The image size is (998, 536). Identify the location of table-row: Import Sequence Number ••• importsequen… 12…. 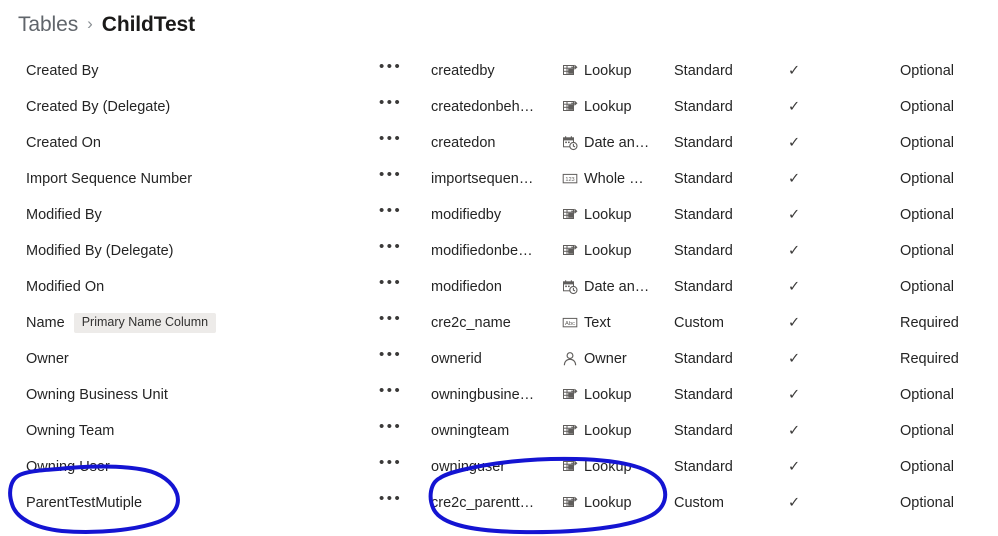
(499, 179).